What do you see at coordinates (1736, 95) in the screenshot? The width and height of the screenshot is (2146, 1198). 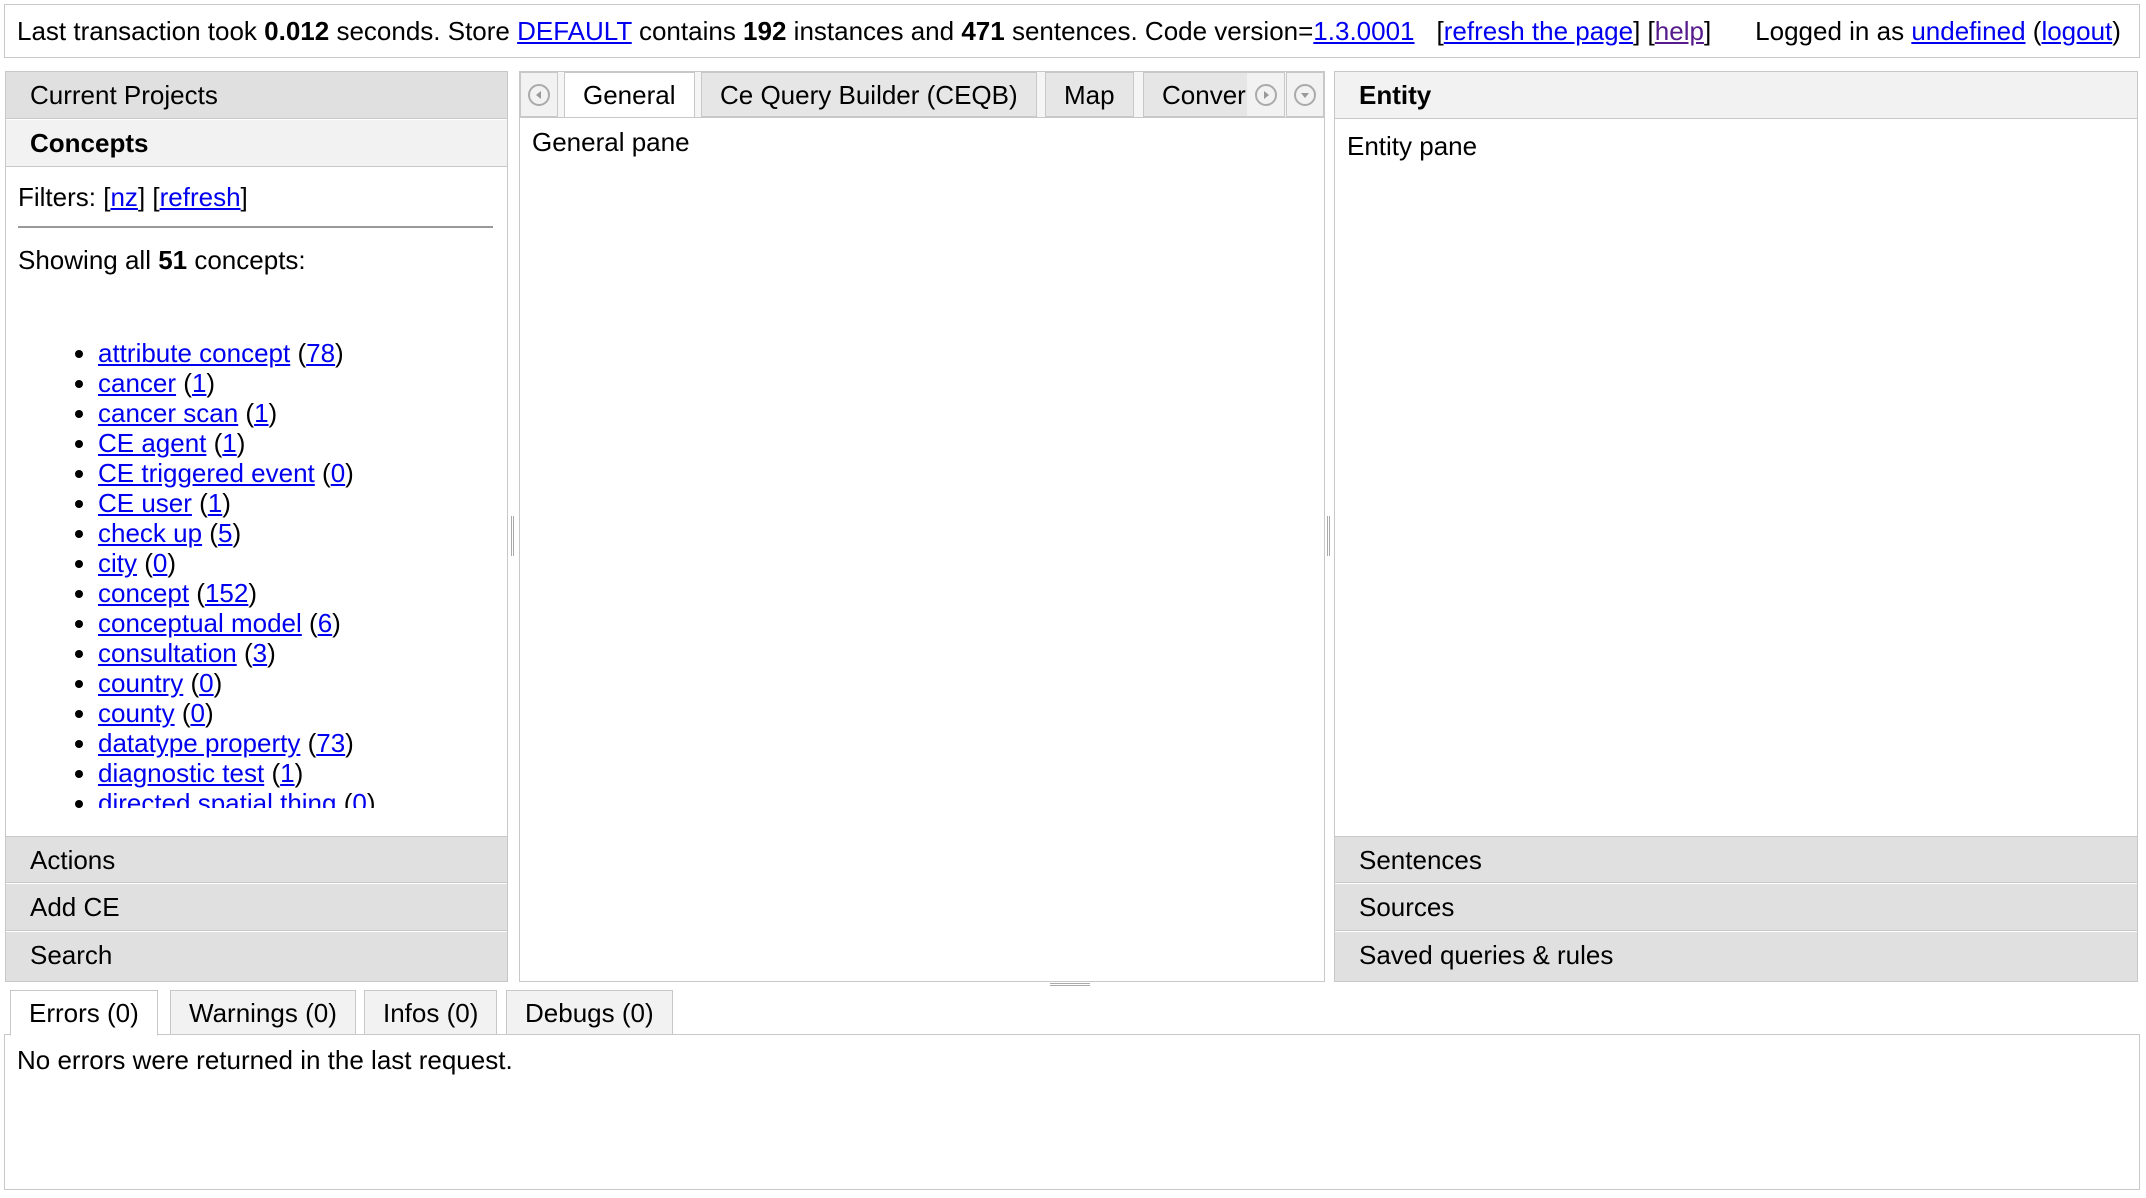 I see `entity-header: Entity` at bounding box center [1736, 95].